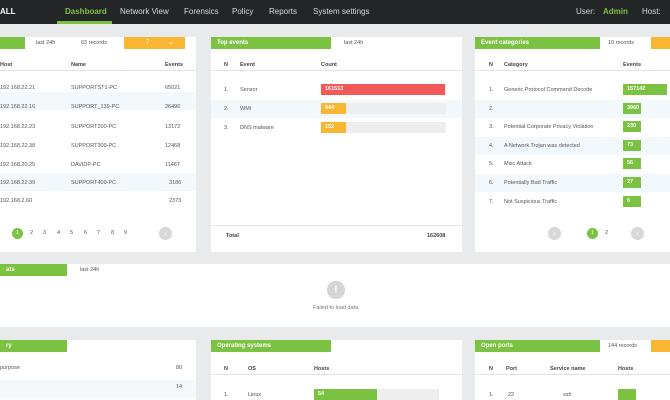 This screenshot has height=400, width=670. Describe the element at coordinates (632, 108) in the screenshot. I see `events-bar: 3960` at that location.